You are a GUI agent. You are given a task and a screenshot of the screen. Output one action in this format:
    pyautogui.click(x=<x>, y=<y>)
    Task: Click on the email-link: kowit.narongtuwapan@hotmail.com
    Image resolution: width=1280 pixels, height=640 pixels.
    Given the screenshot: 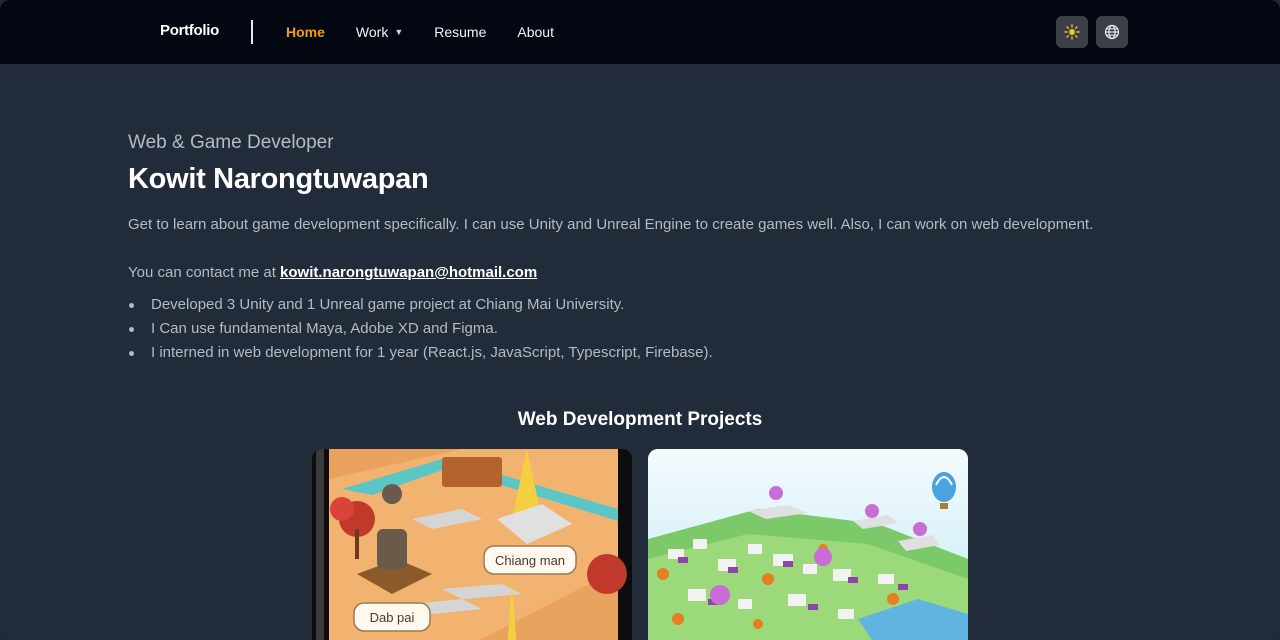 What is the action you would take?
    pyautogui.click(x=408, y=272)
    